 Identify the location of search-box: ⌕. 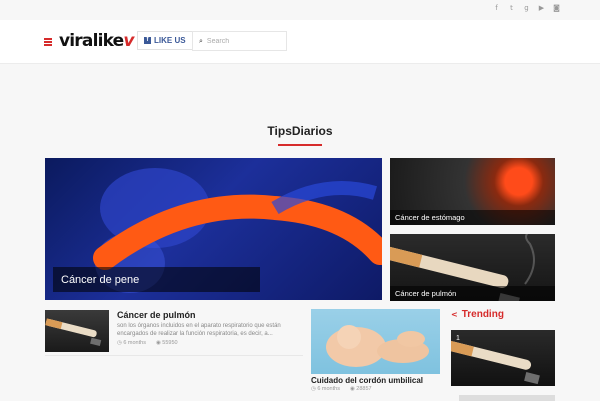
(239, 41).